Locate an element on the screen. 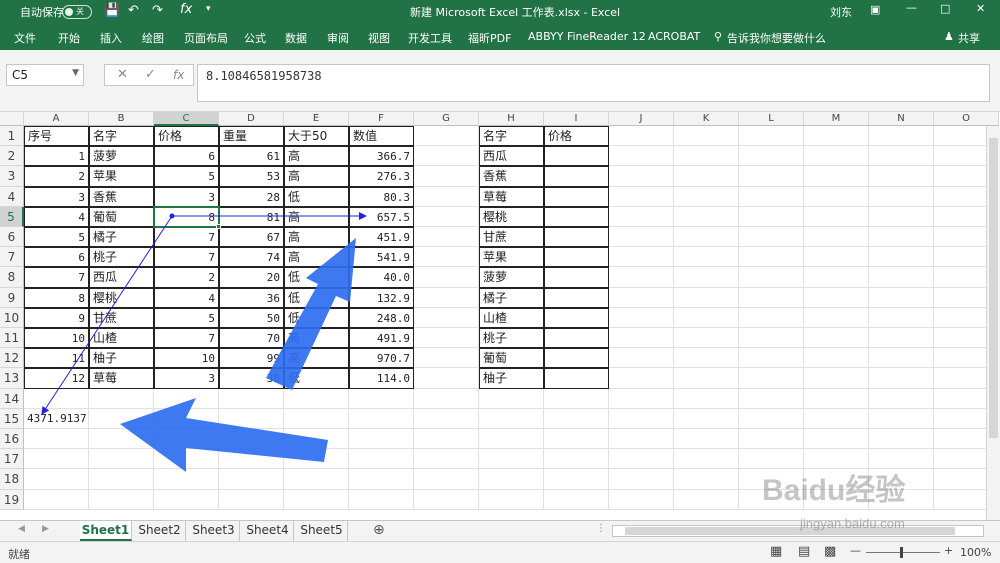 The height and width of the screenshot is (563, 1000). table1-cell: 甘蔗 is located at coordinates (121, 317).